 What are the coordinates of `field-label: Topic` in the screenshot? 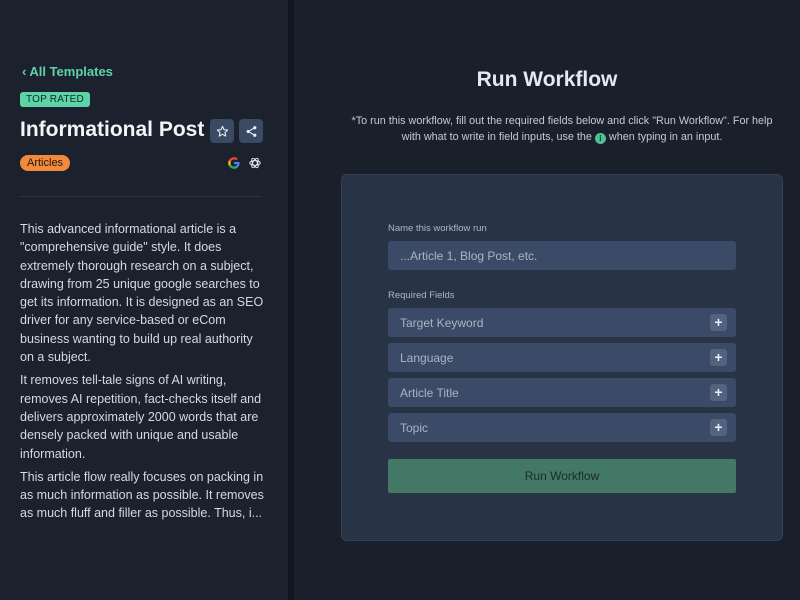 It's located at (414, 428).